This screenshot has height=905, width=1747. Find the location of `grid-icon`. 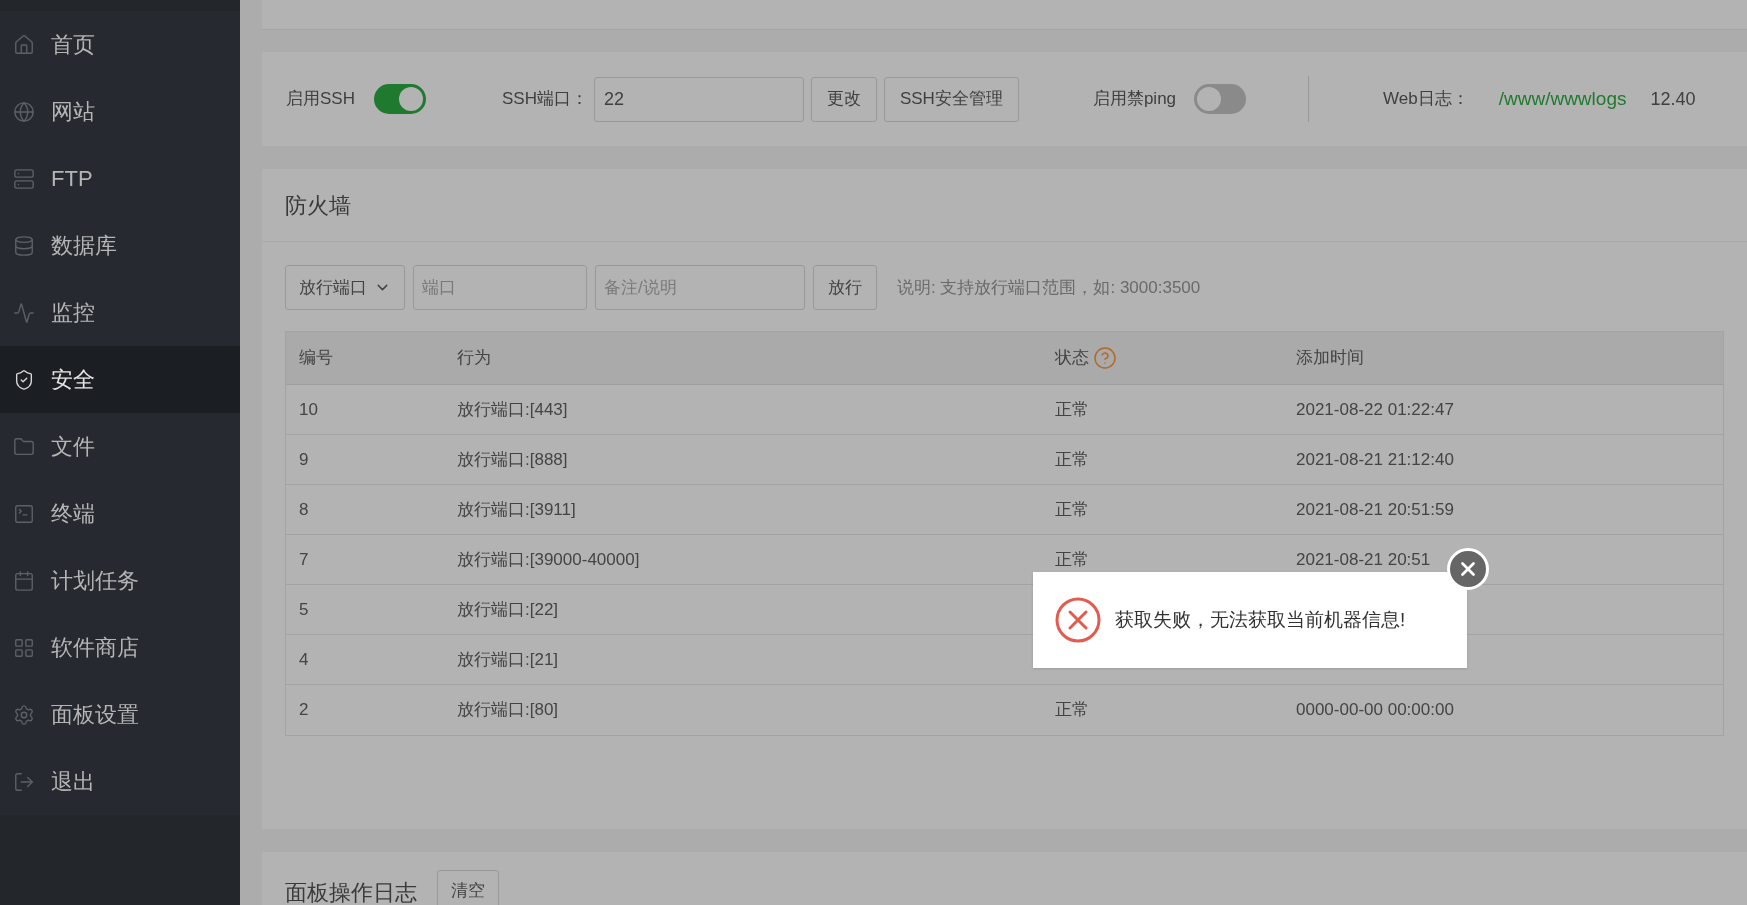

grid-icon is located at coordinates (24, 647).